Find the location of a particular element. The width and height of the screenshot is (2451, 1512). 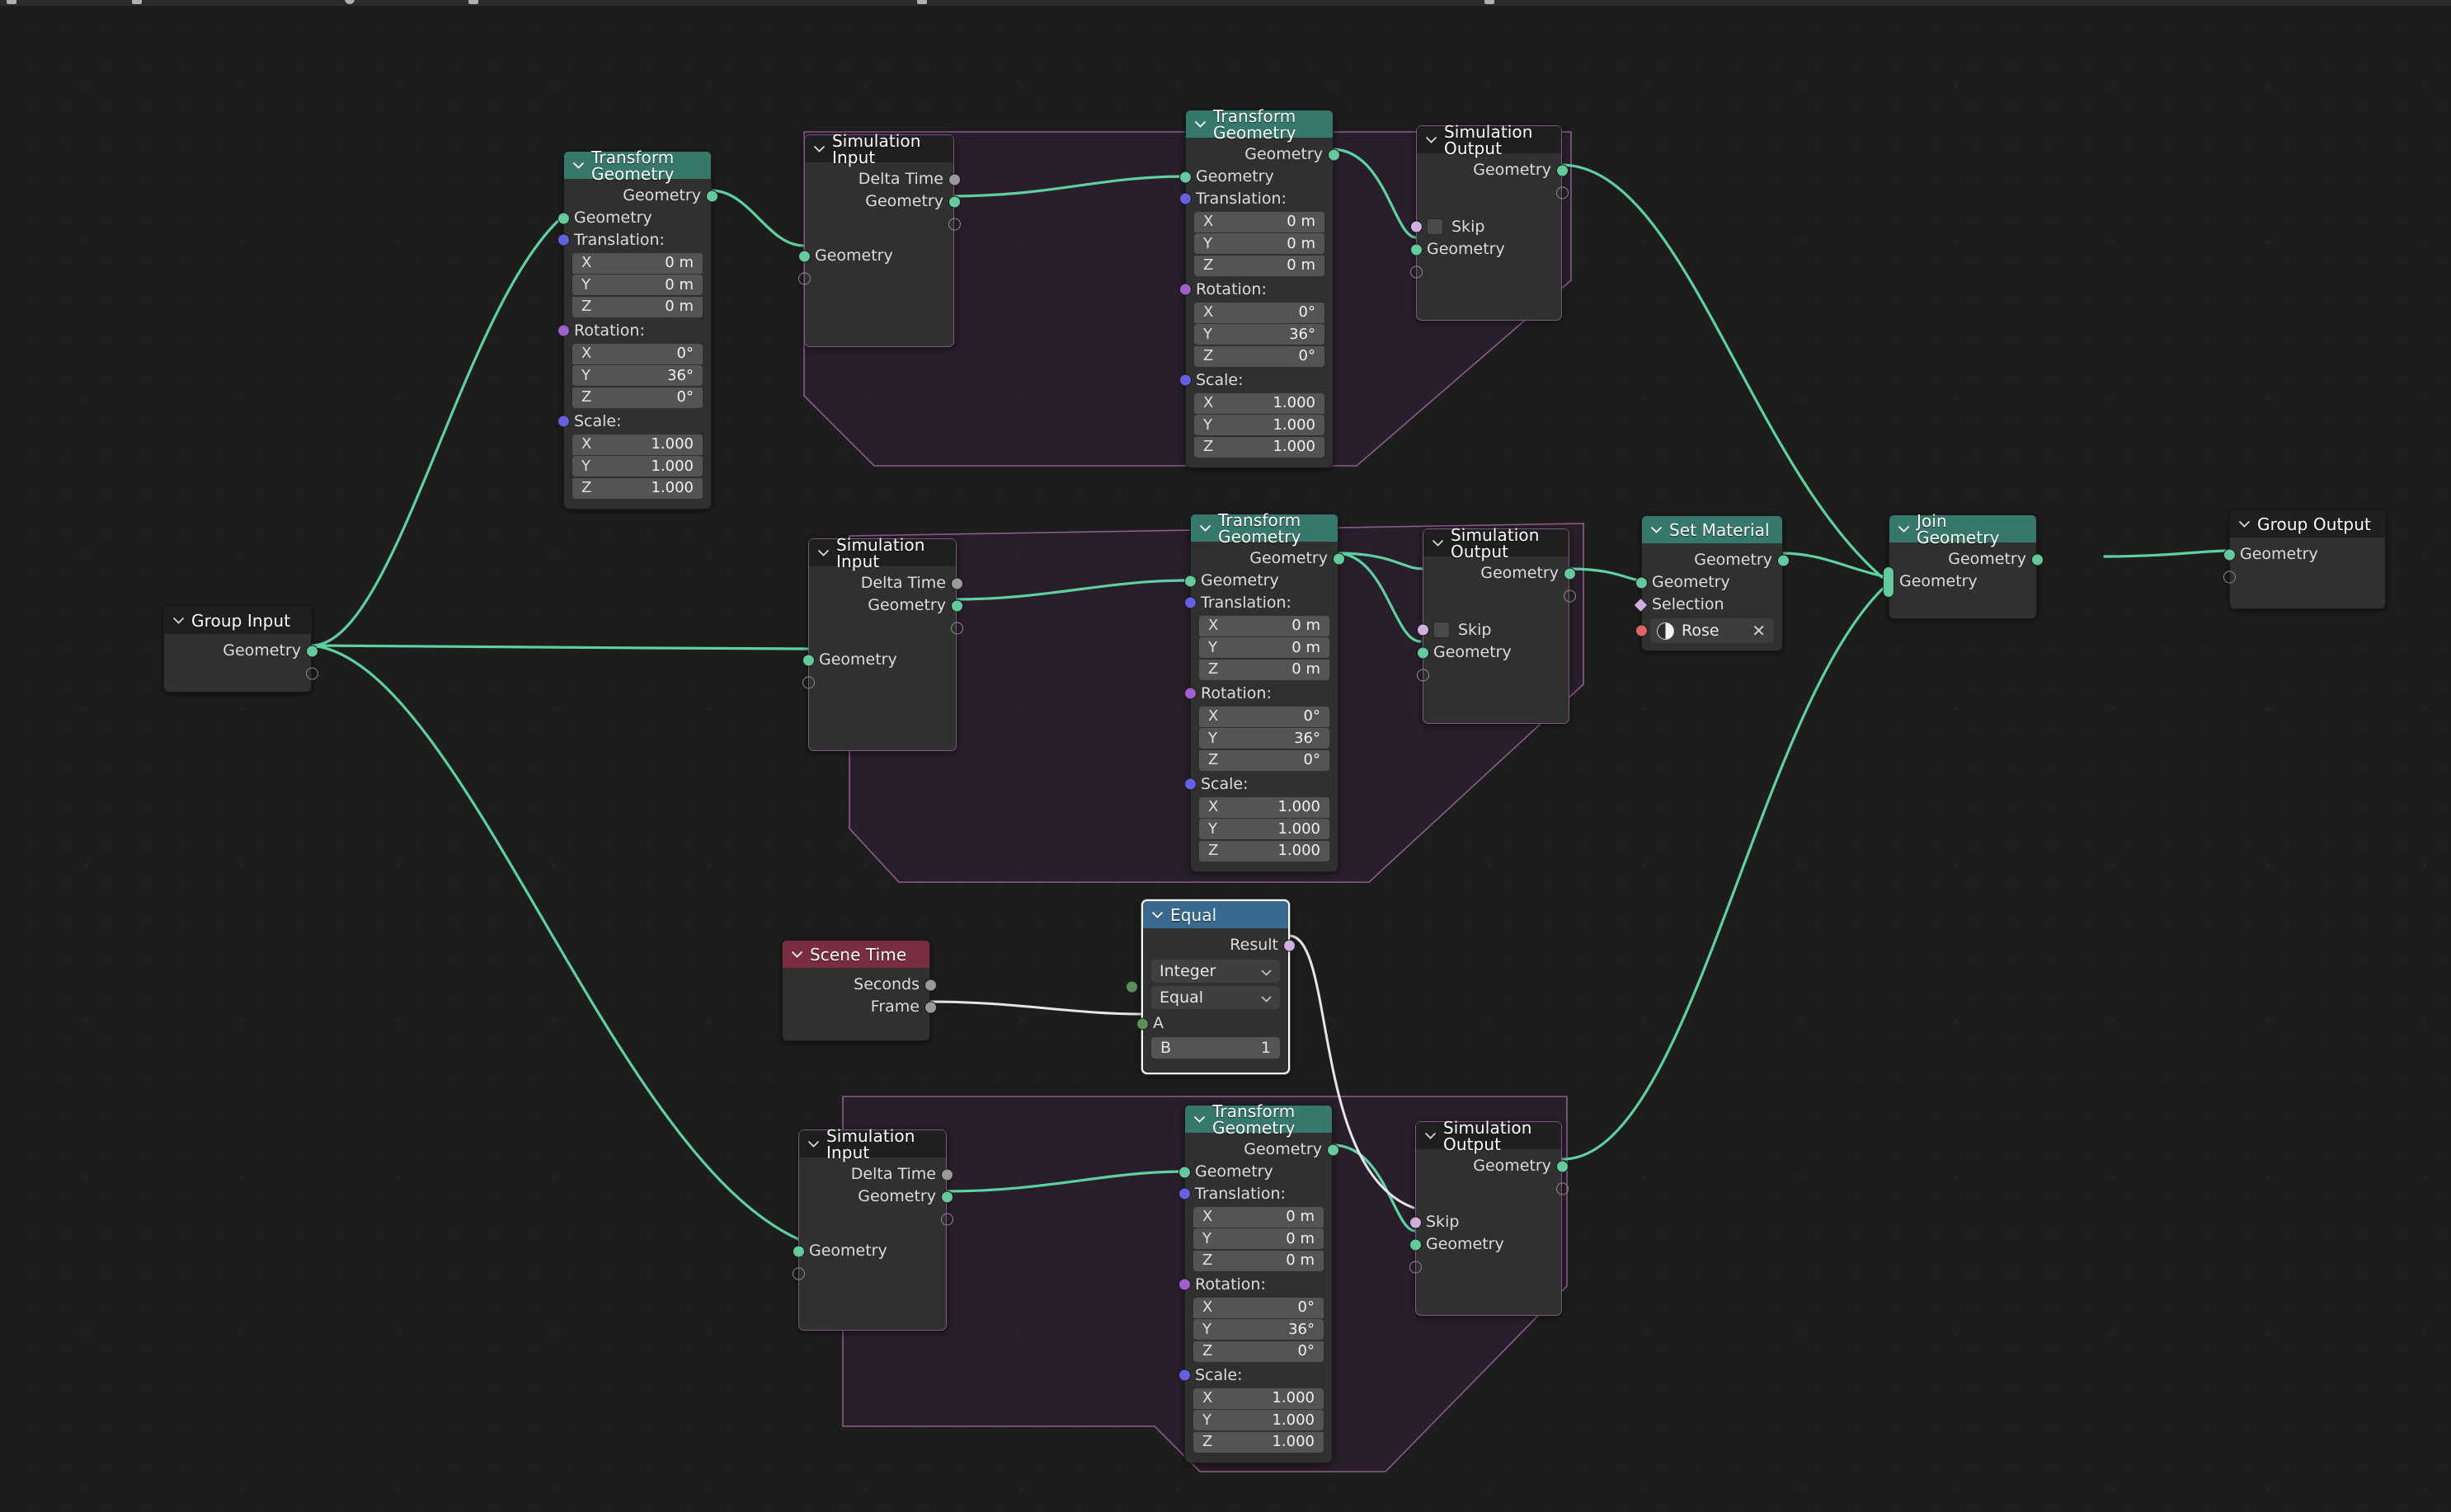

node-header: Set Material is located at coordinates (1712, 529).